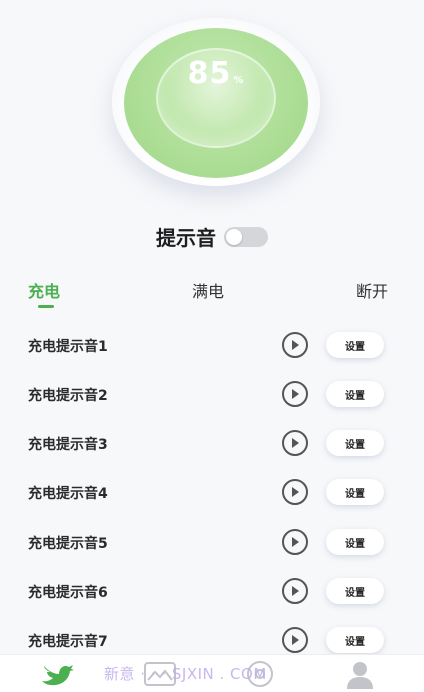  Describe the element at coordinates (212, 443) in the screenshot. I see `list-item: 充电提示音3 设置` at that location.